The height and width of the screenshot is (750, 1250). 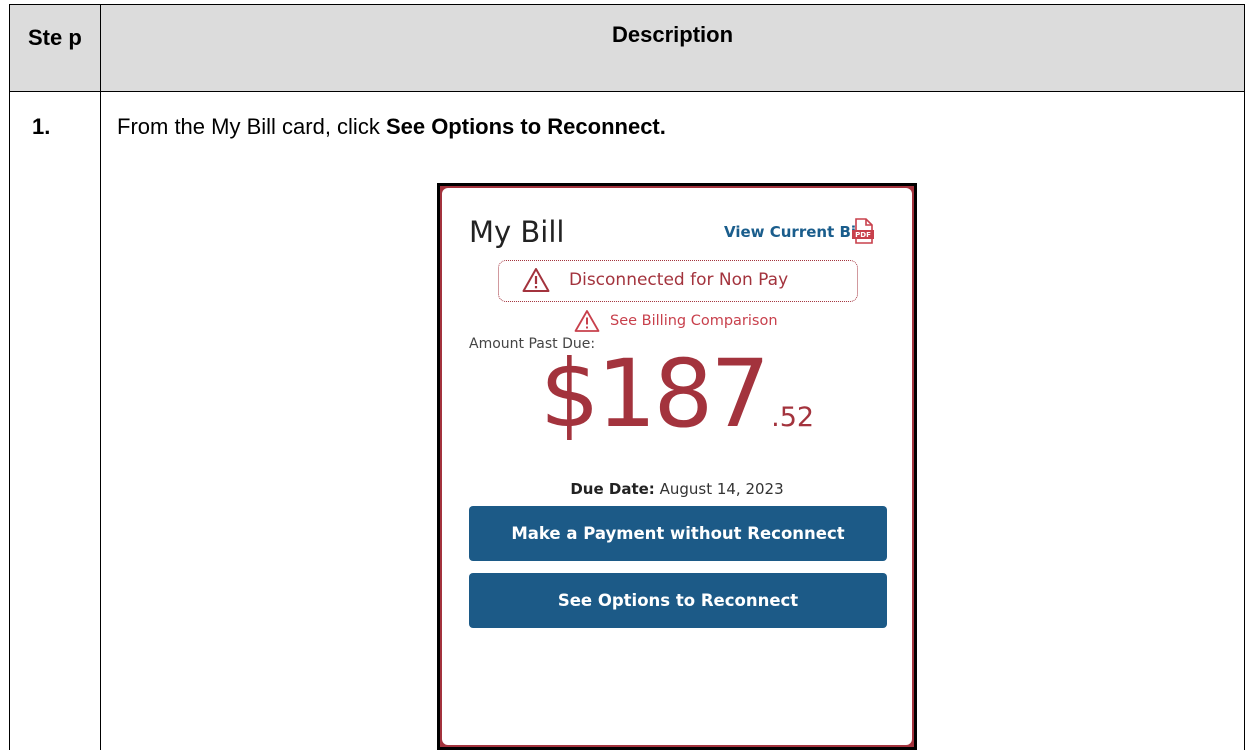 What do you see at coordinates (517, 232) in the screenshot?
I see `card-title: My Bill` at bounding box center [517, 232].